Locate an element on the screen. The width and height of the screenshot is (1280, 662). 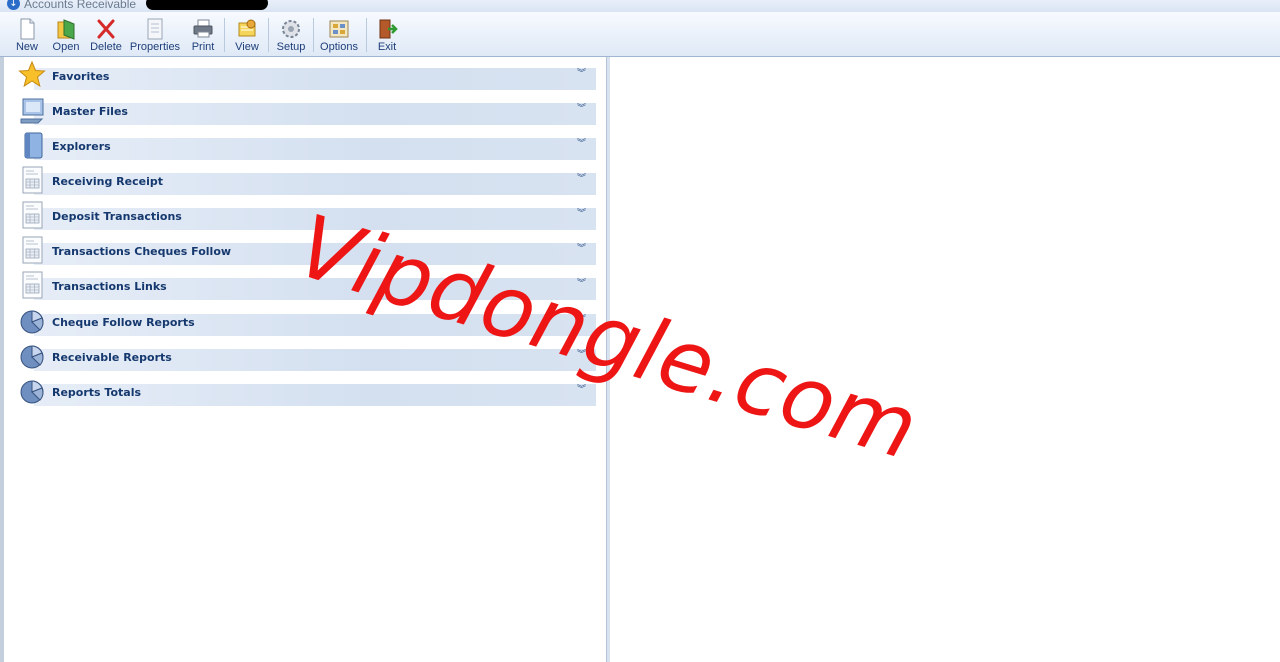
nav-item-reports-totals: Reports Totals ︾ is located at coordinates (305, 392).